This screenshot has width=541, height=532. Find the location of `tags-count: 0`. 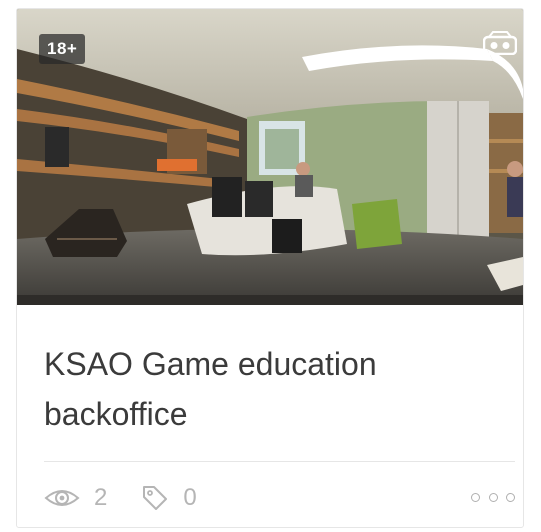

tags-count: 0 is located at coordinates (190, 497).